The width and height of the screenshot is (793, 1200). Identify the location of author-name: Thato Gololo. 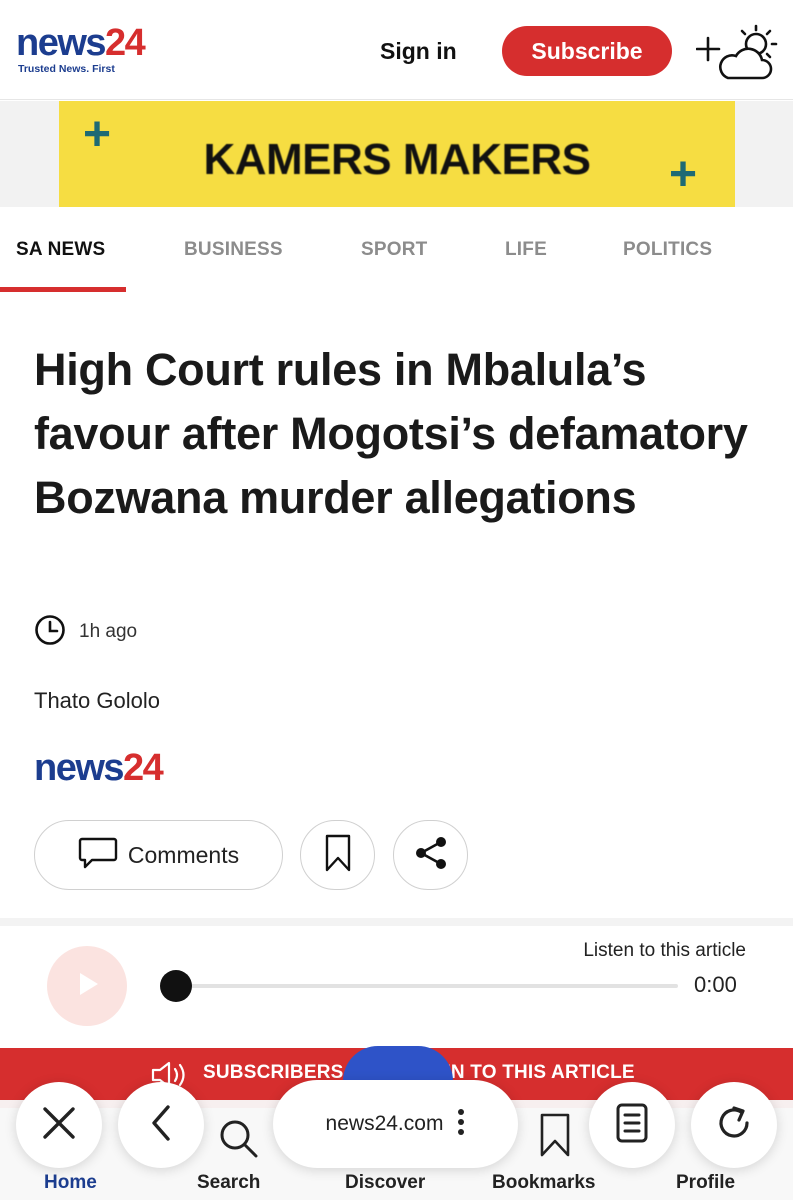
(97, 701).